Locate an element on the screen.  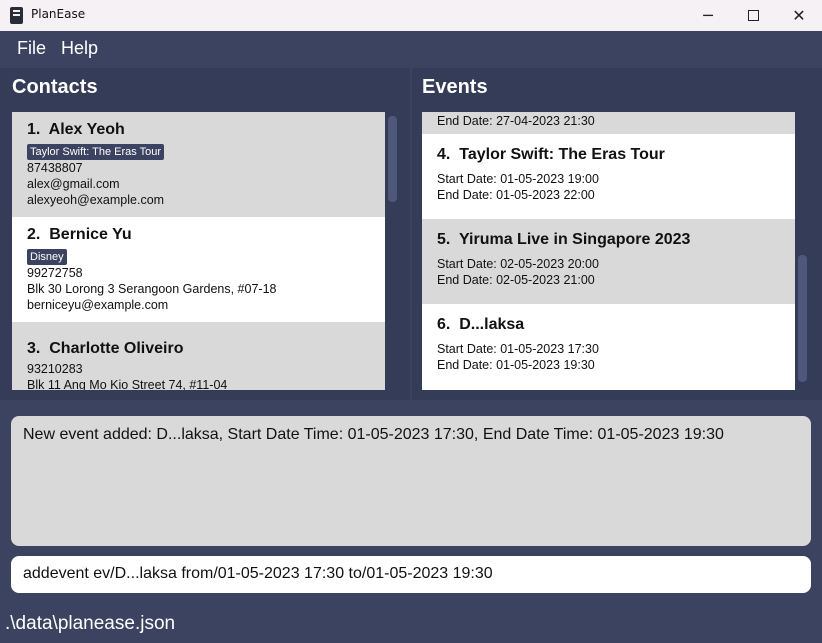
contacts-scroll-thumb is located at coordinates (392, 159).